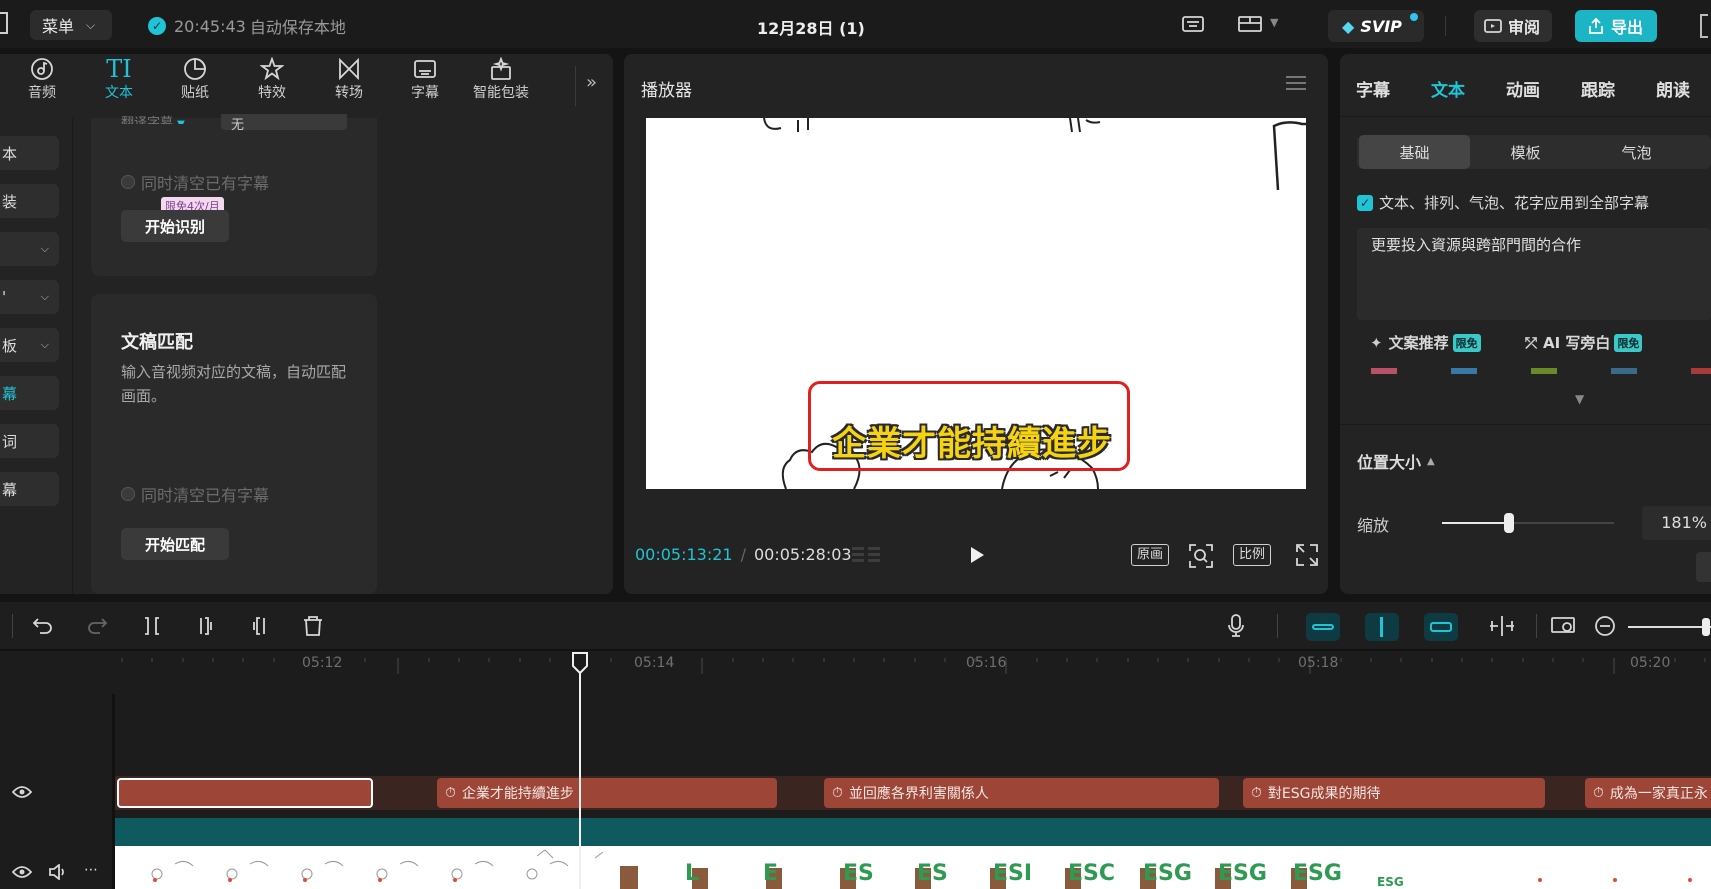 The image size is (1711, 889). What do you see at coordinates (1323, 627) in the screenshot?
I see `main-track-magnet-toggle` at bounding box center [1323, 627].